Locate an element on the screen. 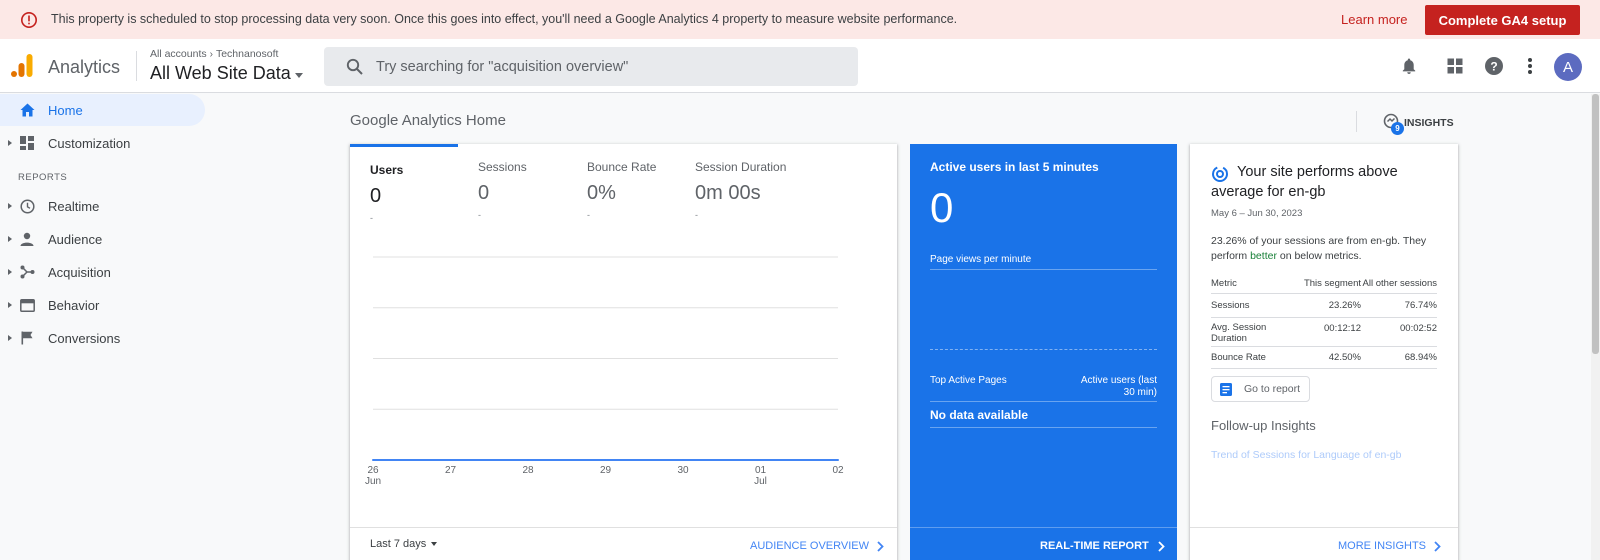 The height and width of the screenshot is (560, 1600). header-divider is located at coordinates (136, 66).